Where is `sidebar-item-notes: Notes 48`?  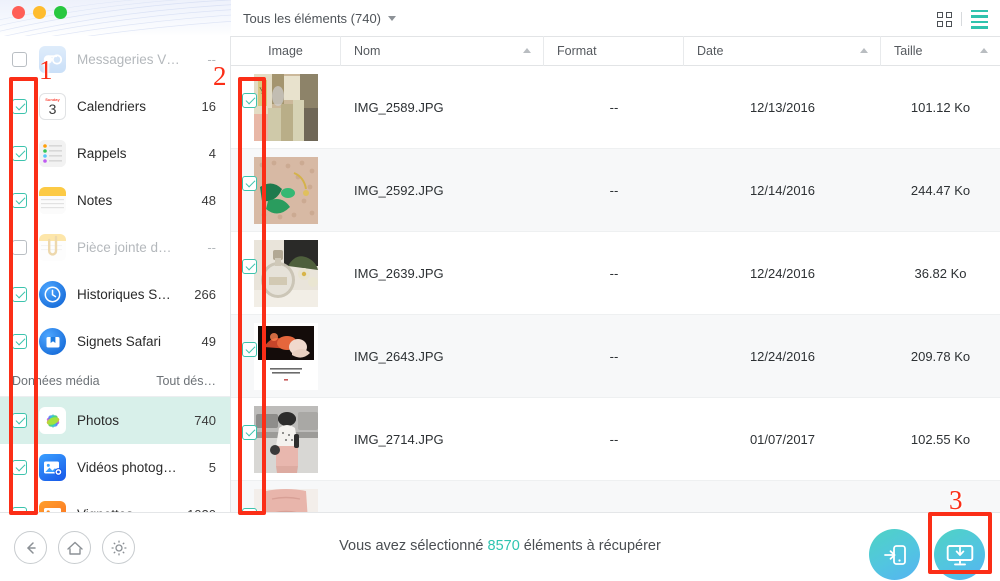
sidebar-item-notes: Notes 48 is located at coordinates (115, 200).